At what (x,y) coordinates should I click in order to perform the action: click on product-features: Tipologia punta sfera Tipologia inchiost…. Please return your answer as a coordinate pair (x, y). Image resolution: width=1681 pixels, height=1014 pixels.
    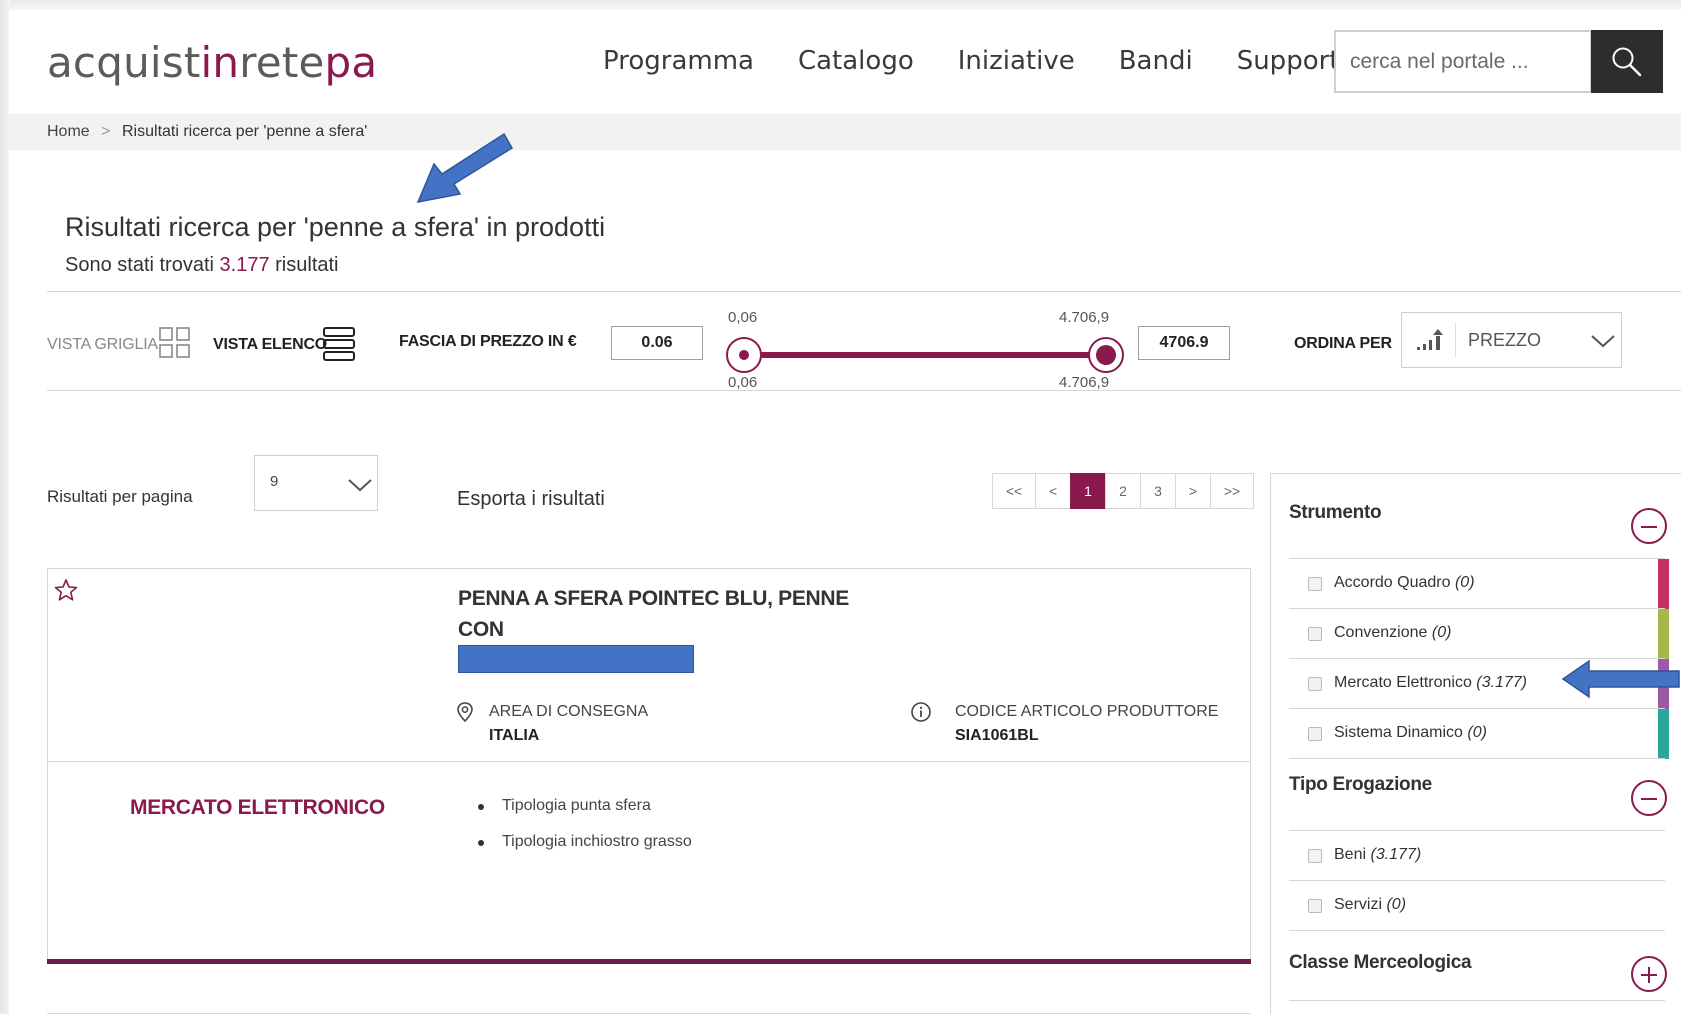
    Looking at the image, I should click on (585, 833).